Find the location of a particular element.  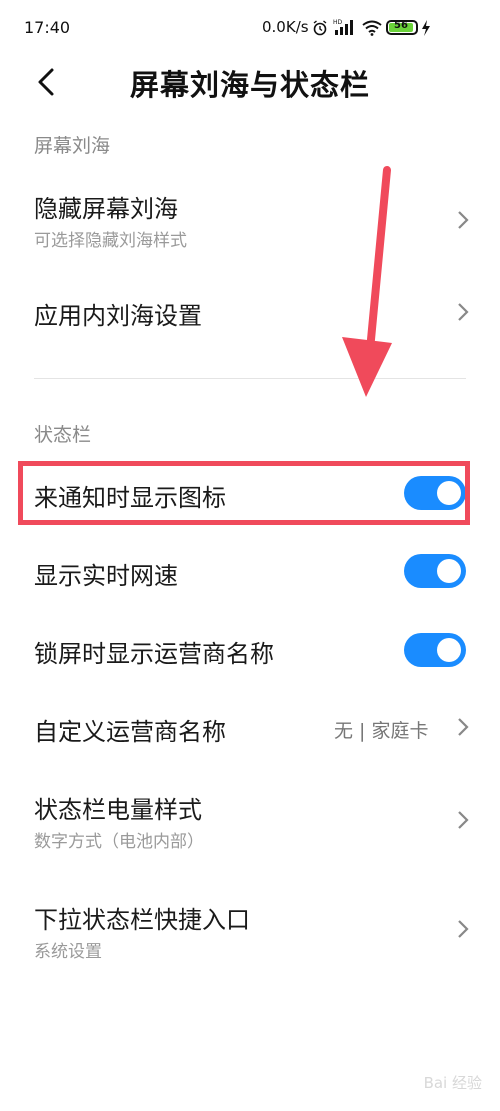

charging-icon is located at coordinates (426, 28).